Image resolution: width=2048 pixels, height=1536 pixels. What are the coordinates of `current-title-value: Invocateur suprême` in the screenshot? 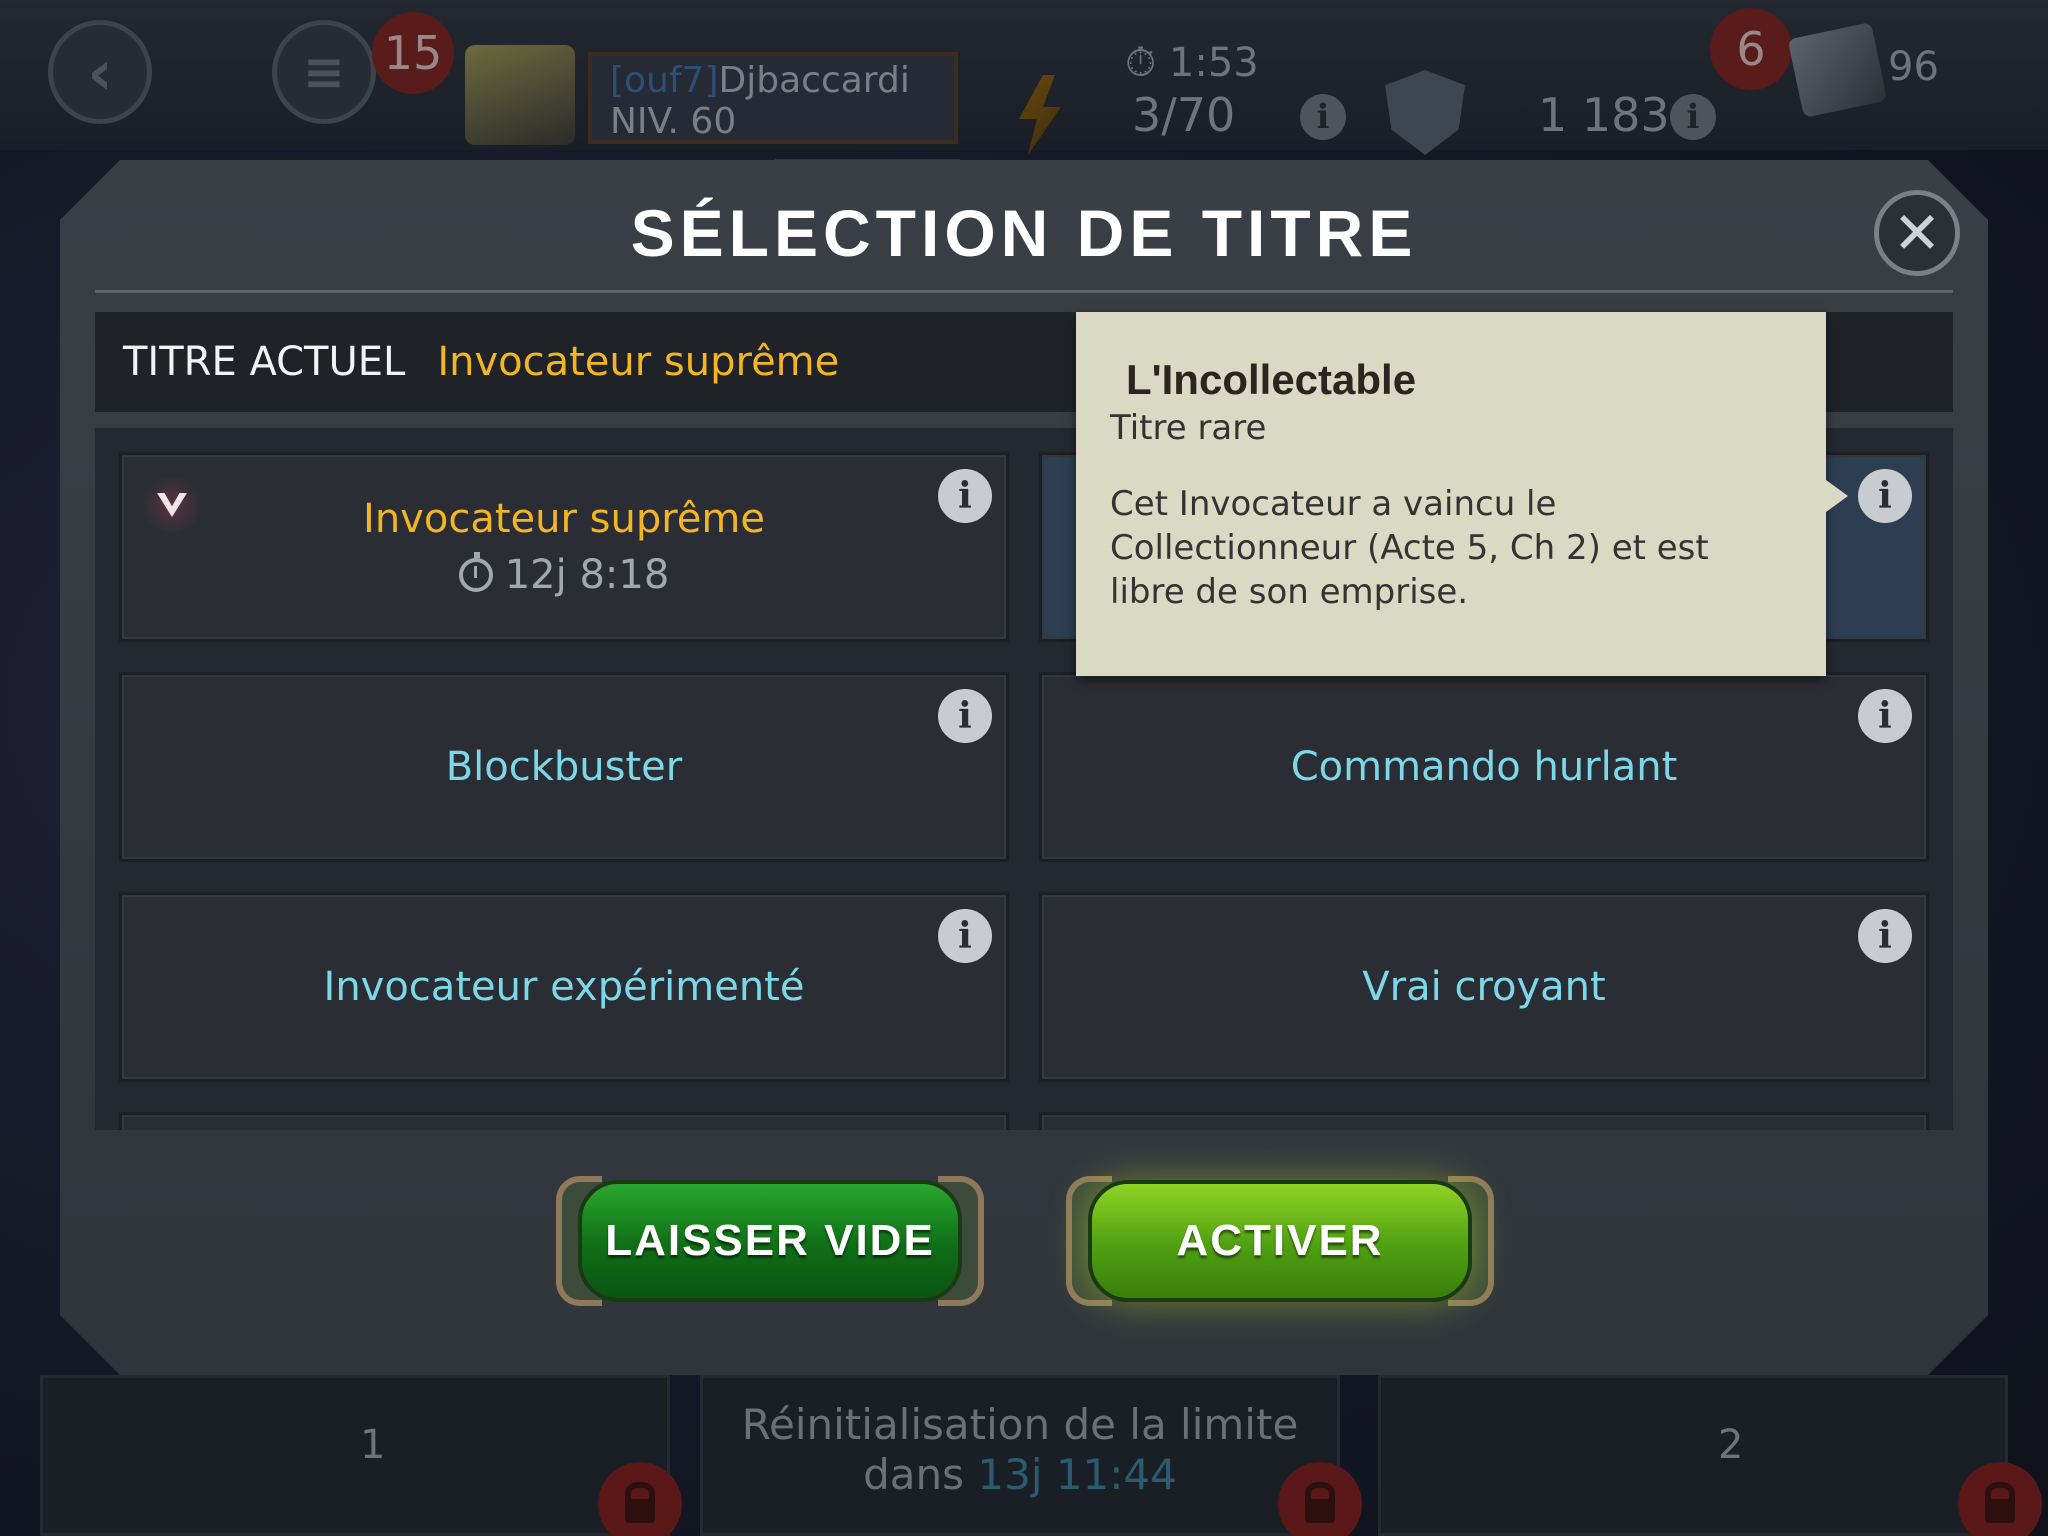 It's located at (638, 362).